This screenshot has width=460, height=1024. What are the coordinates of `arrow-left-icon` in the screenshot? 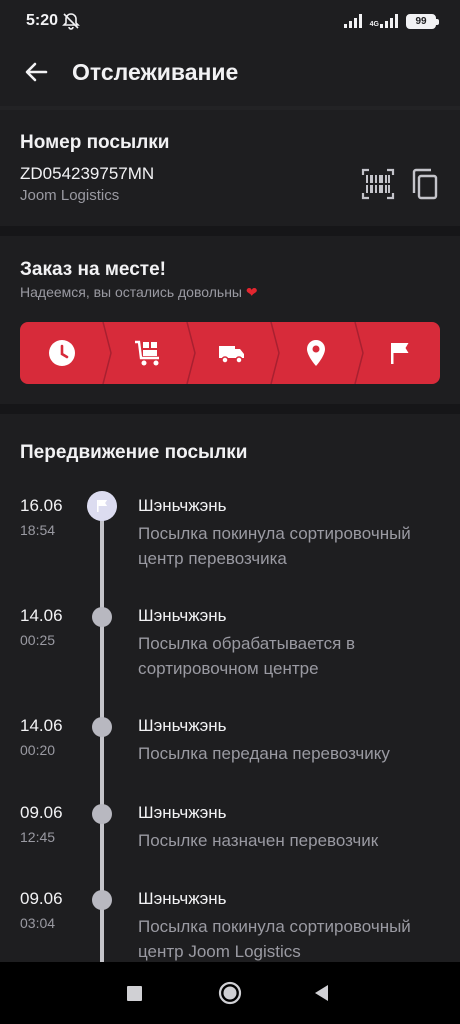 It's located at (36, 72).